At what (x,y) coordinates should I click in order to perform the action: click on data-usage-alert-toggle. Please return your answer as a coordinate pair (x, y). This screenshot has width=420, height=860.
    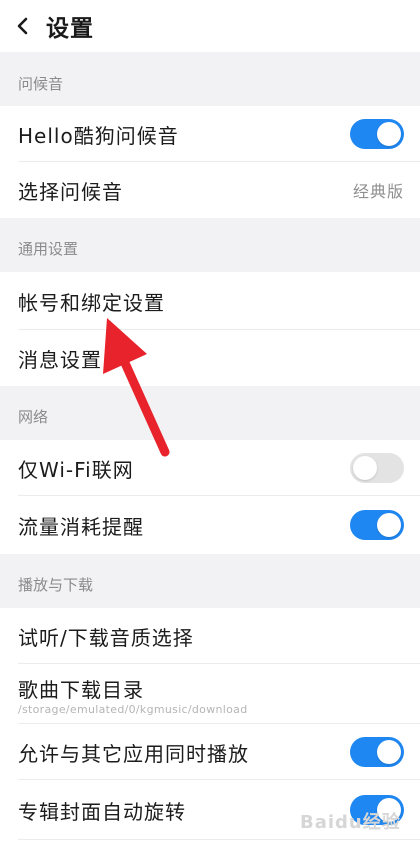
    Looking at the image, I should click on (377, 525).